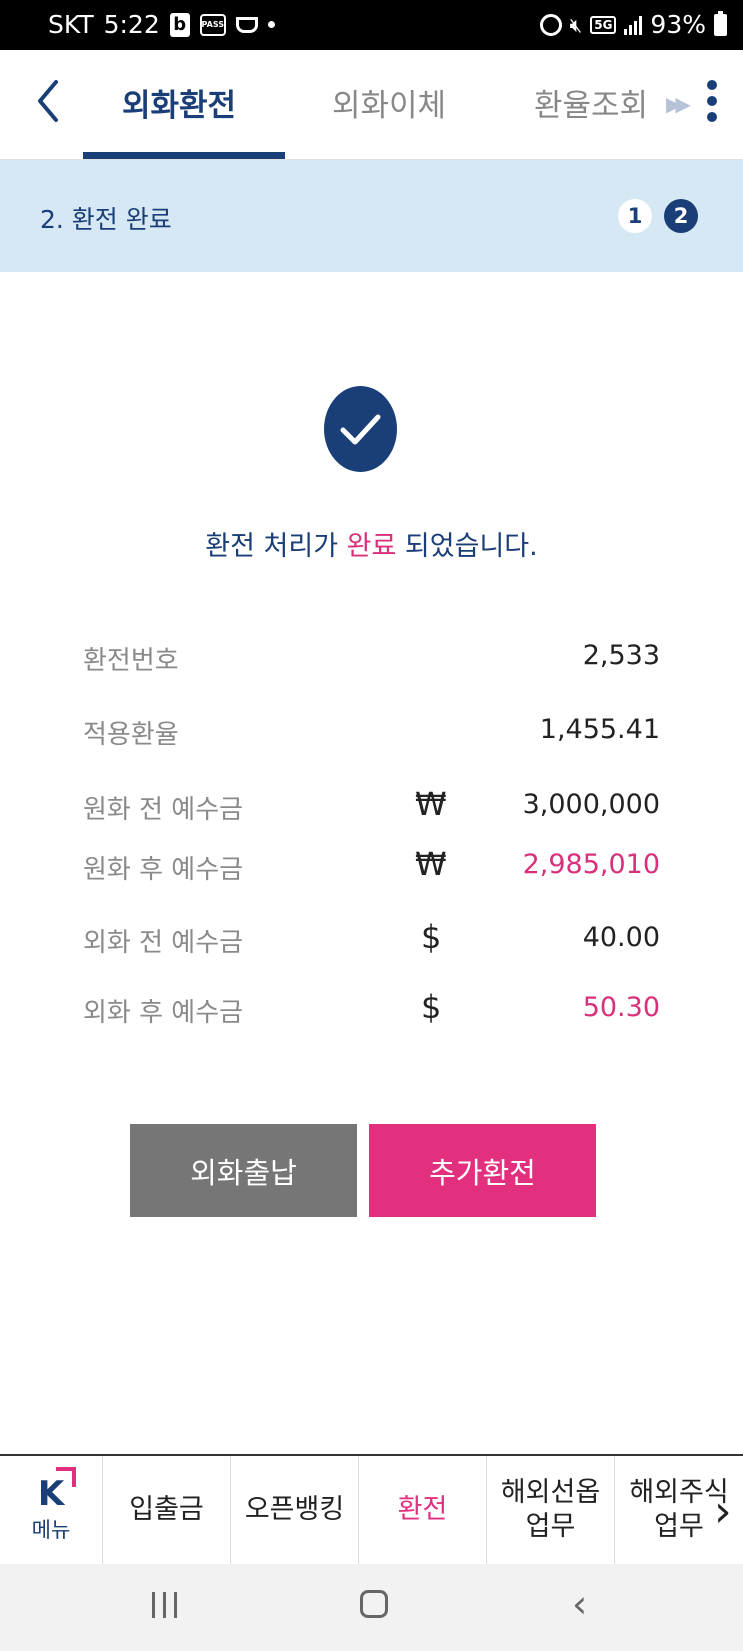  I want to click on detail-row-krw-after: 원화 후 예수금 ₩ 2,985,010, so click(371, 867).